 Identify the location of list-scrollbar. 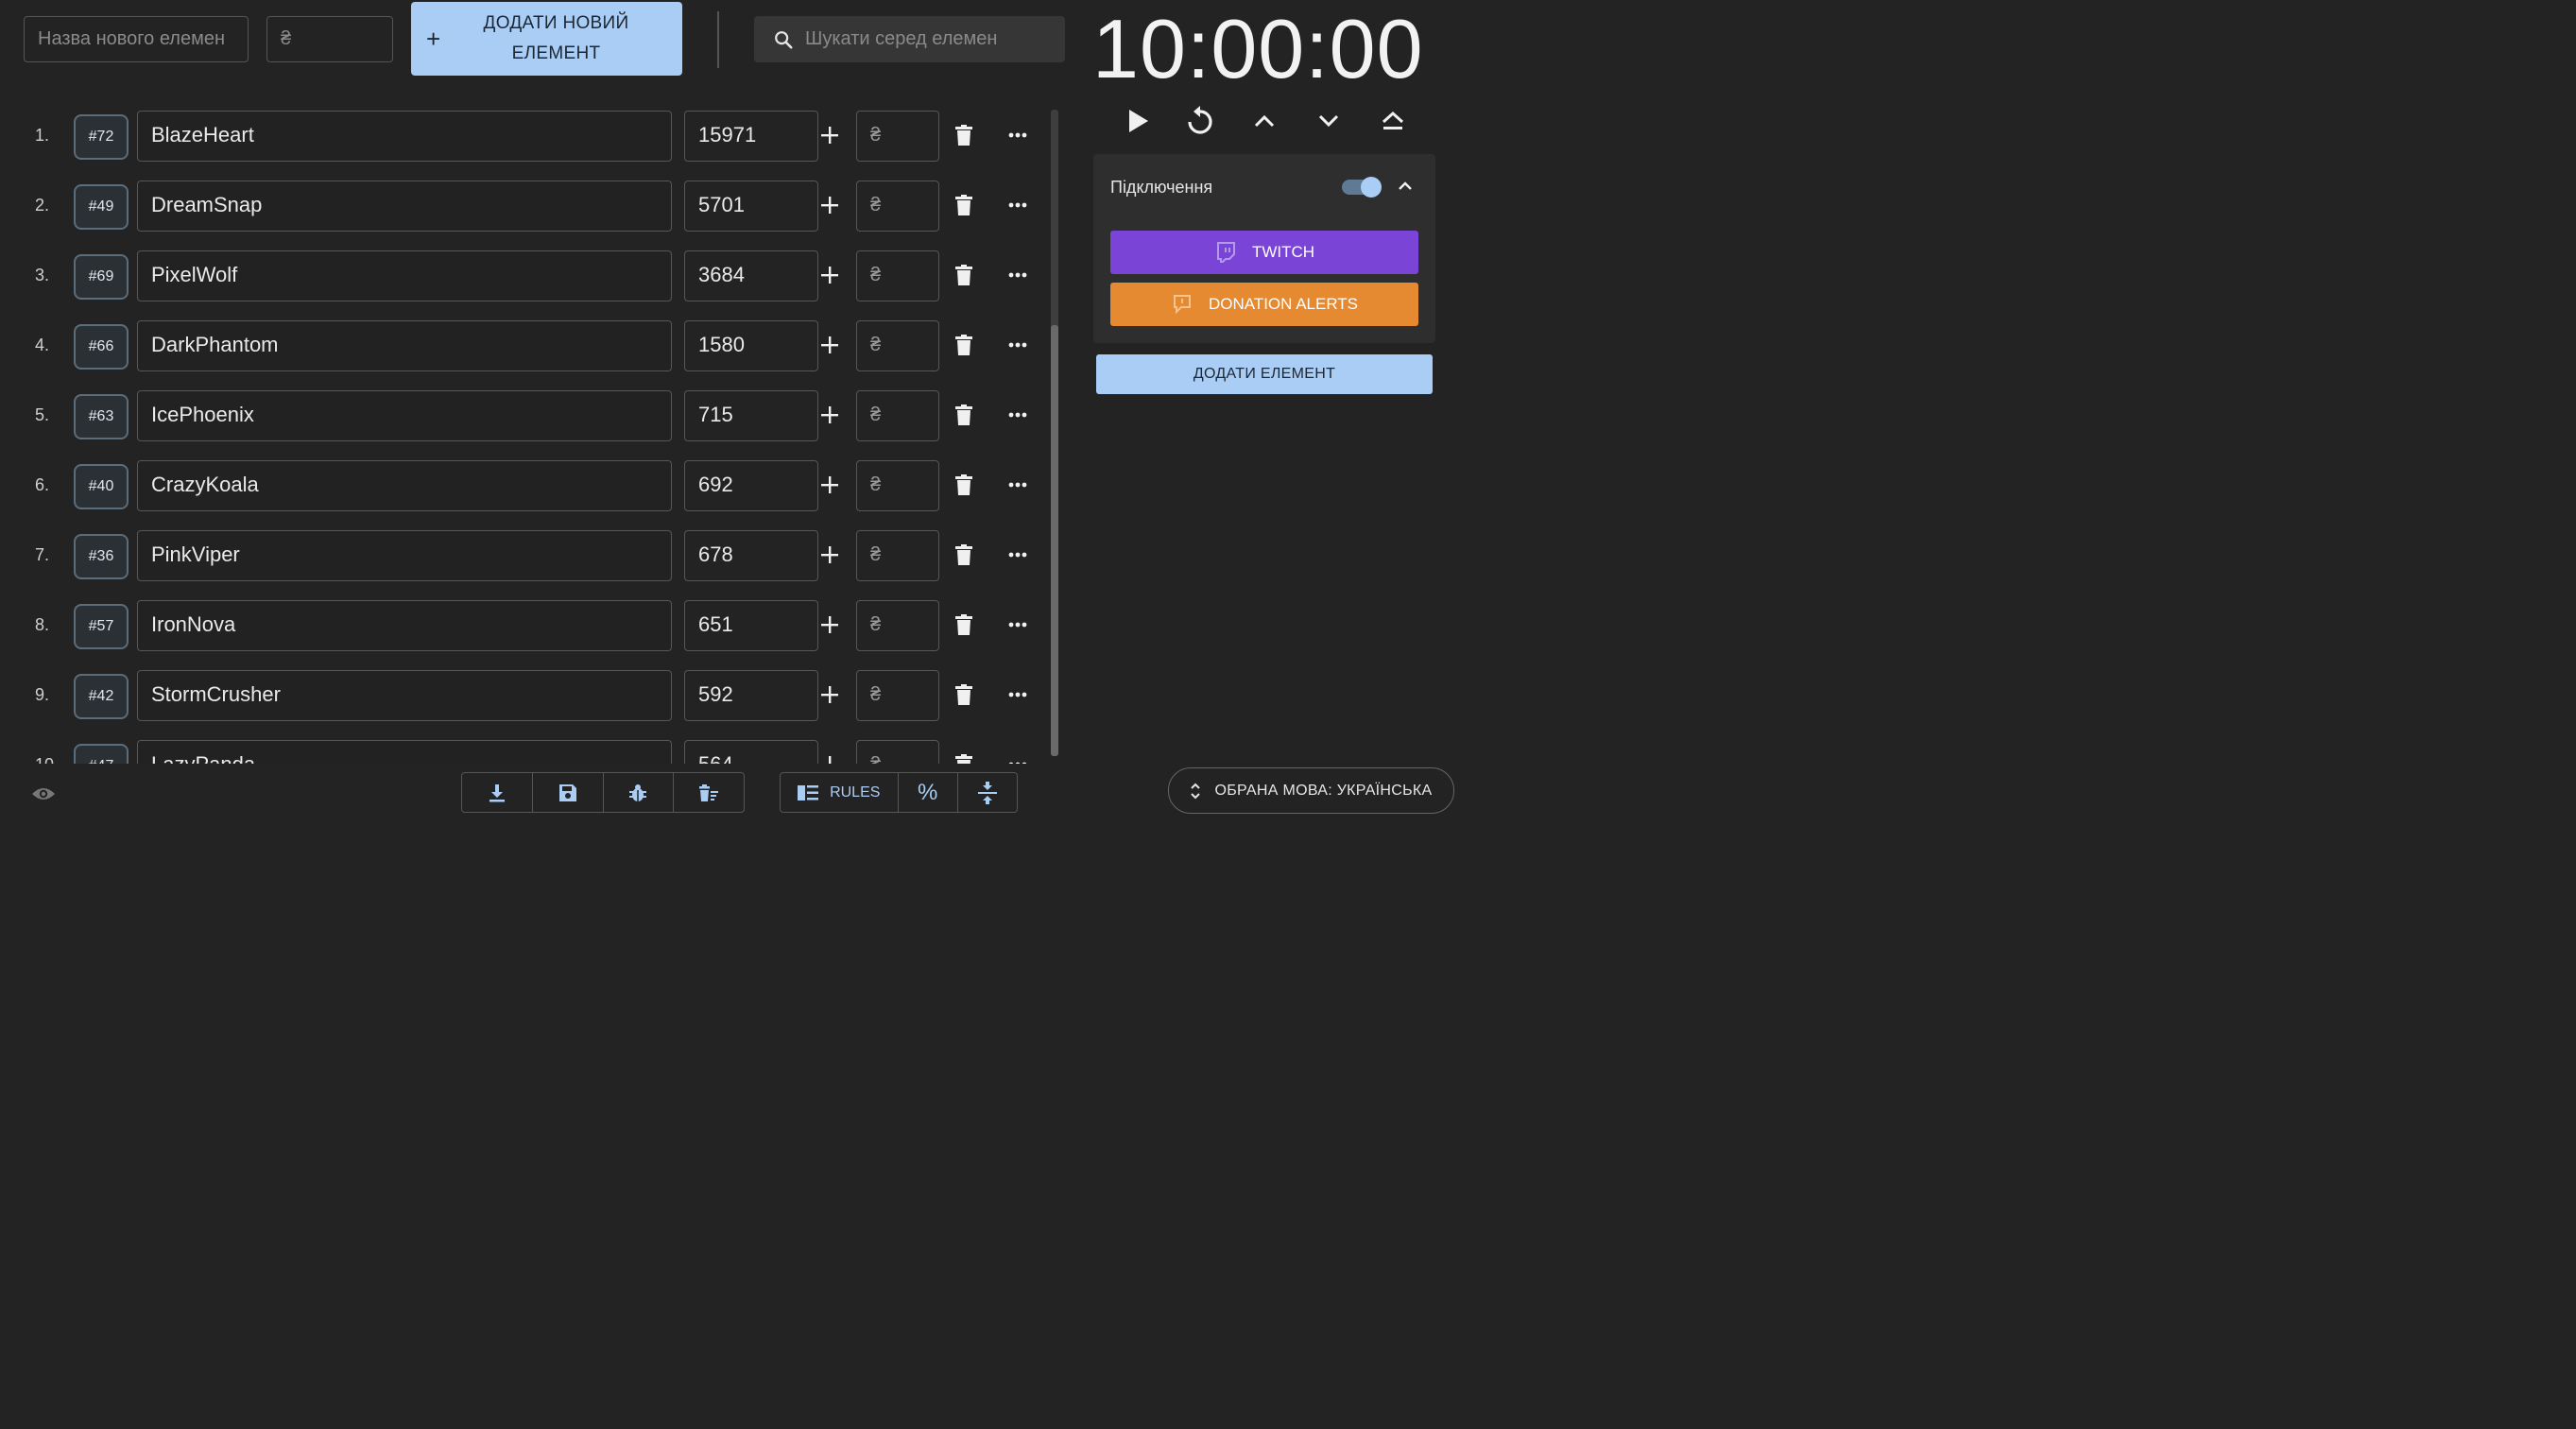
(1054, 433).